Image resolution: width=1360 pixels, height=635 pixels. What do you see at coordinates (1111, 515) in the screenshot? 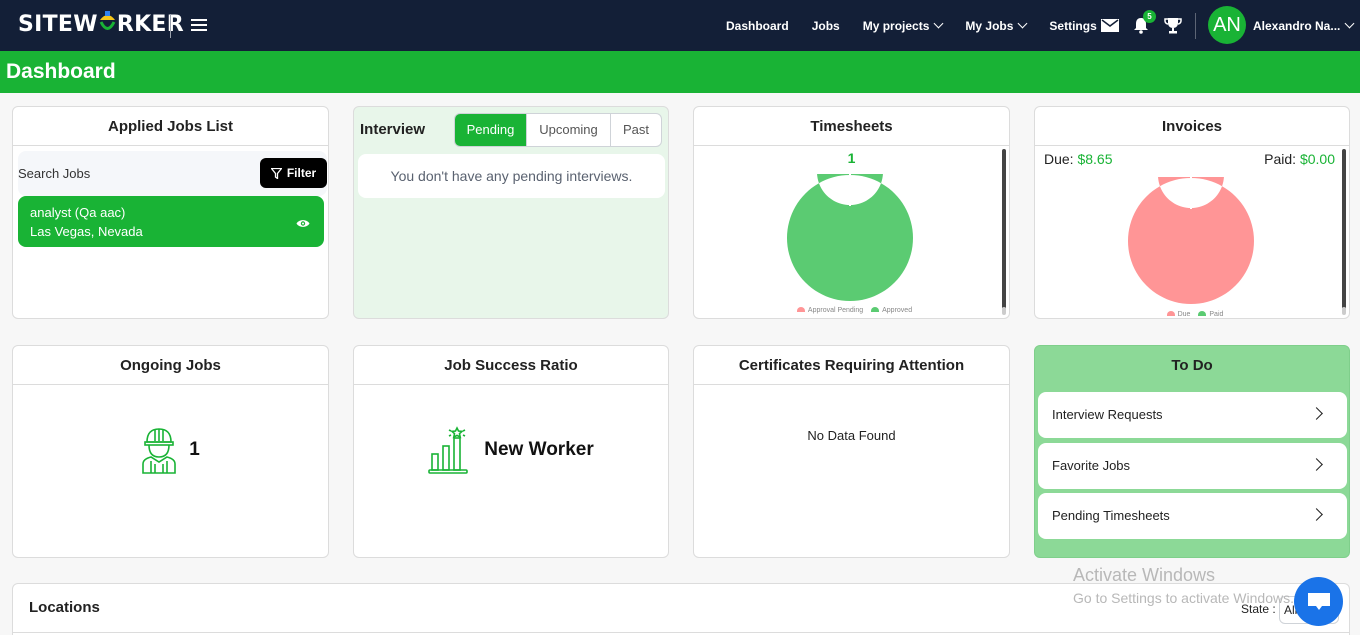
I see `todo-item-label: Pending Timesheets` at bounding box center [1111, 515].